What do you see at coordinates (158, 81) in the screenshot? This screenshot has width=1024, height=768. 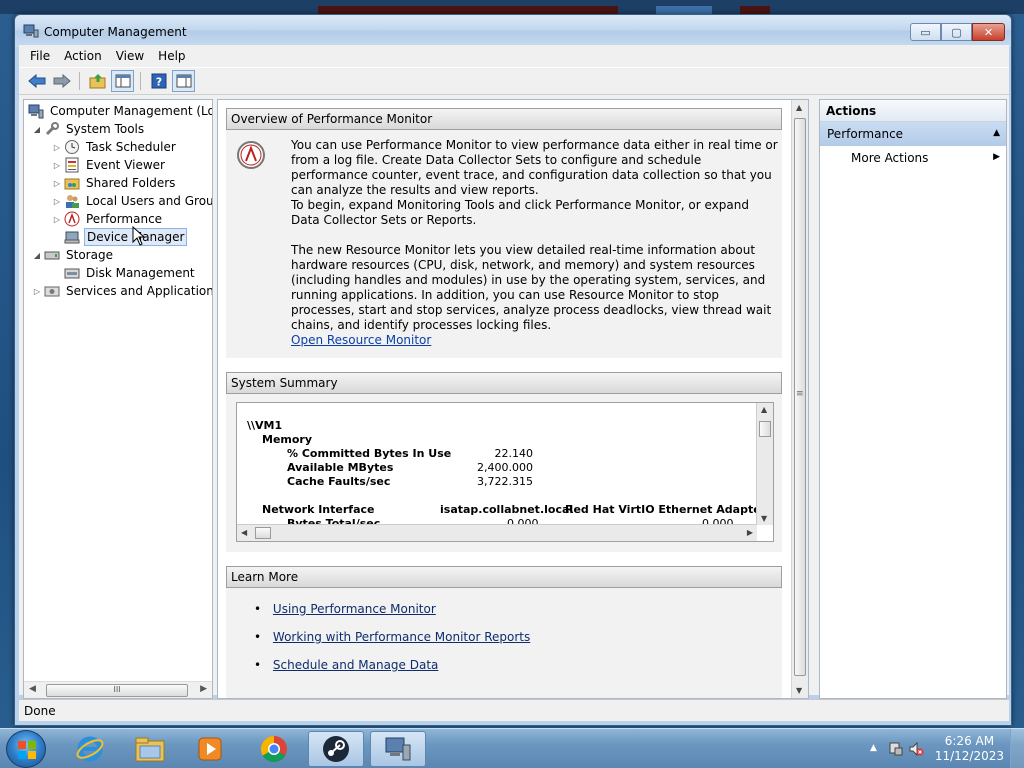 I see `help-button: ?` at bounding box center [158, 81].